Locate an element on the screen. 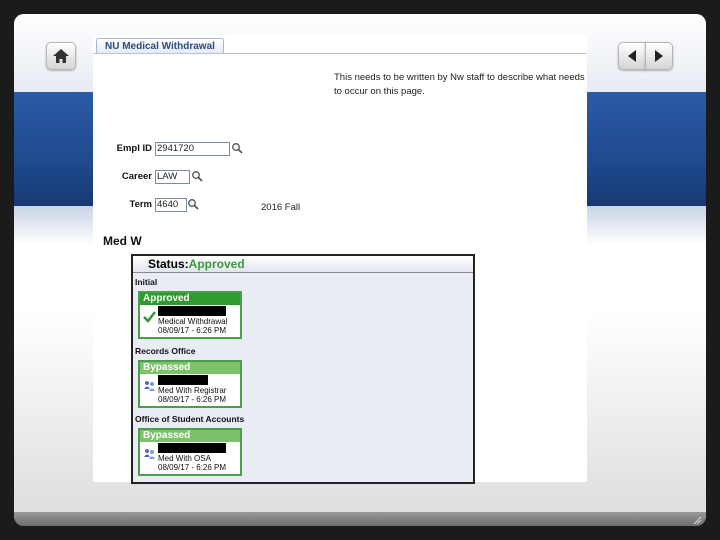 This screenshot has height=540, width=720. home-icon is located at coordinates (61, 56).